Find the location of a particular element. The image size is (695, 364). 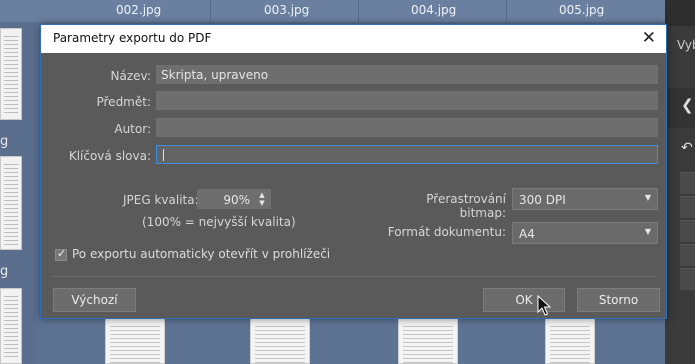

ok-button: OK is located at coordinates (524, 300).